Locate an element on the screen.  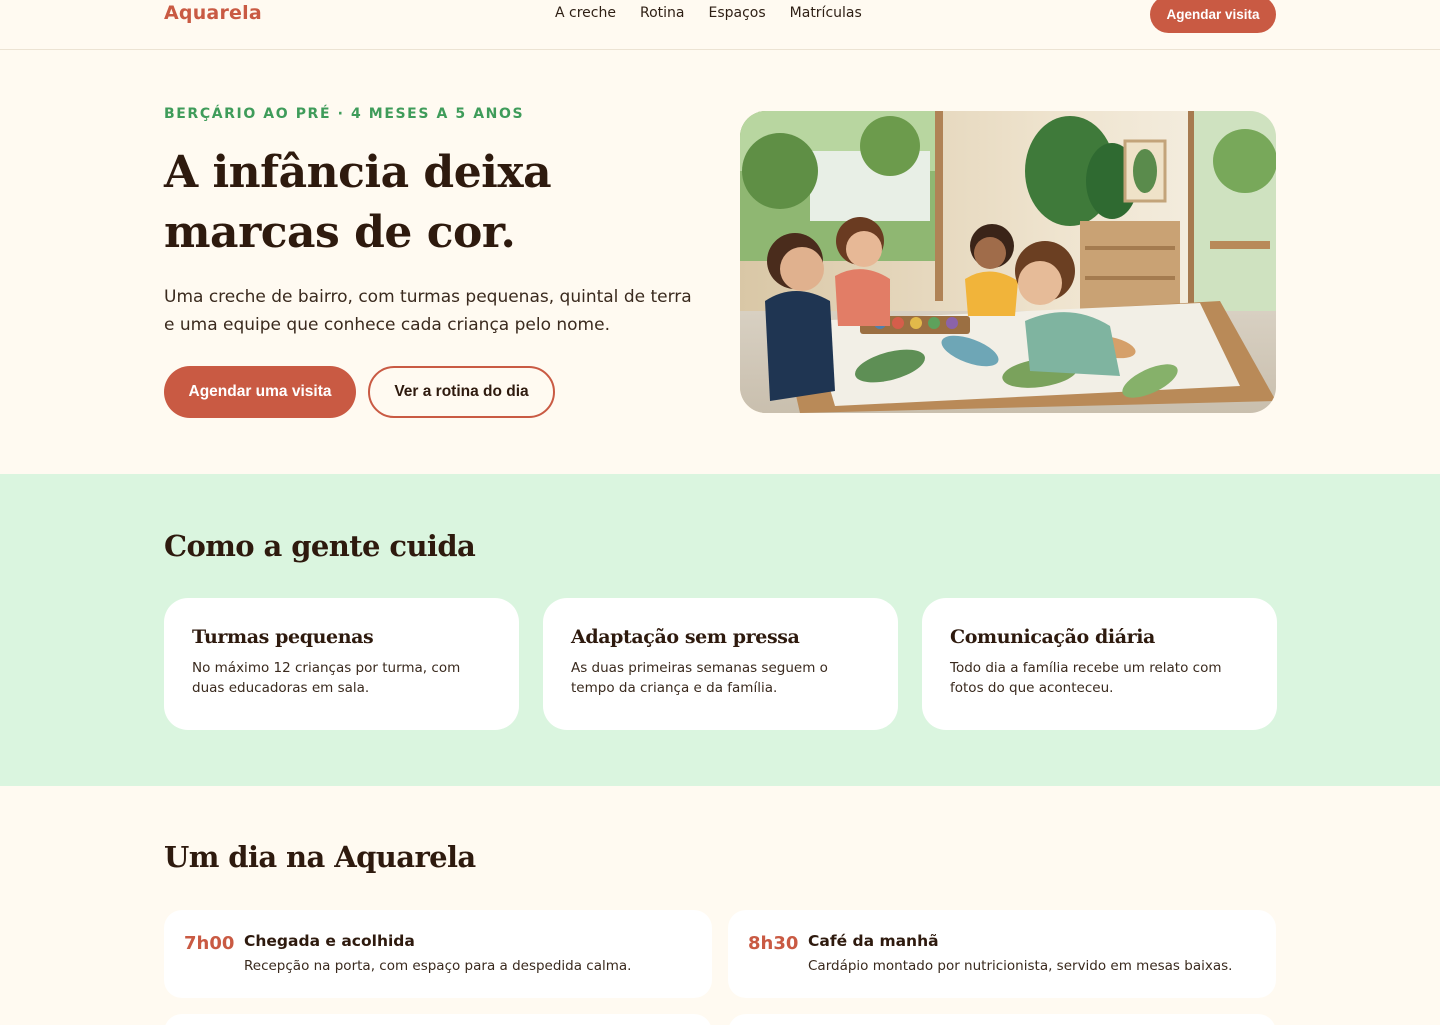
nav-link-rotina: Rotina is located at coordinates (662, 13).